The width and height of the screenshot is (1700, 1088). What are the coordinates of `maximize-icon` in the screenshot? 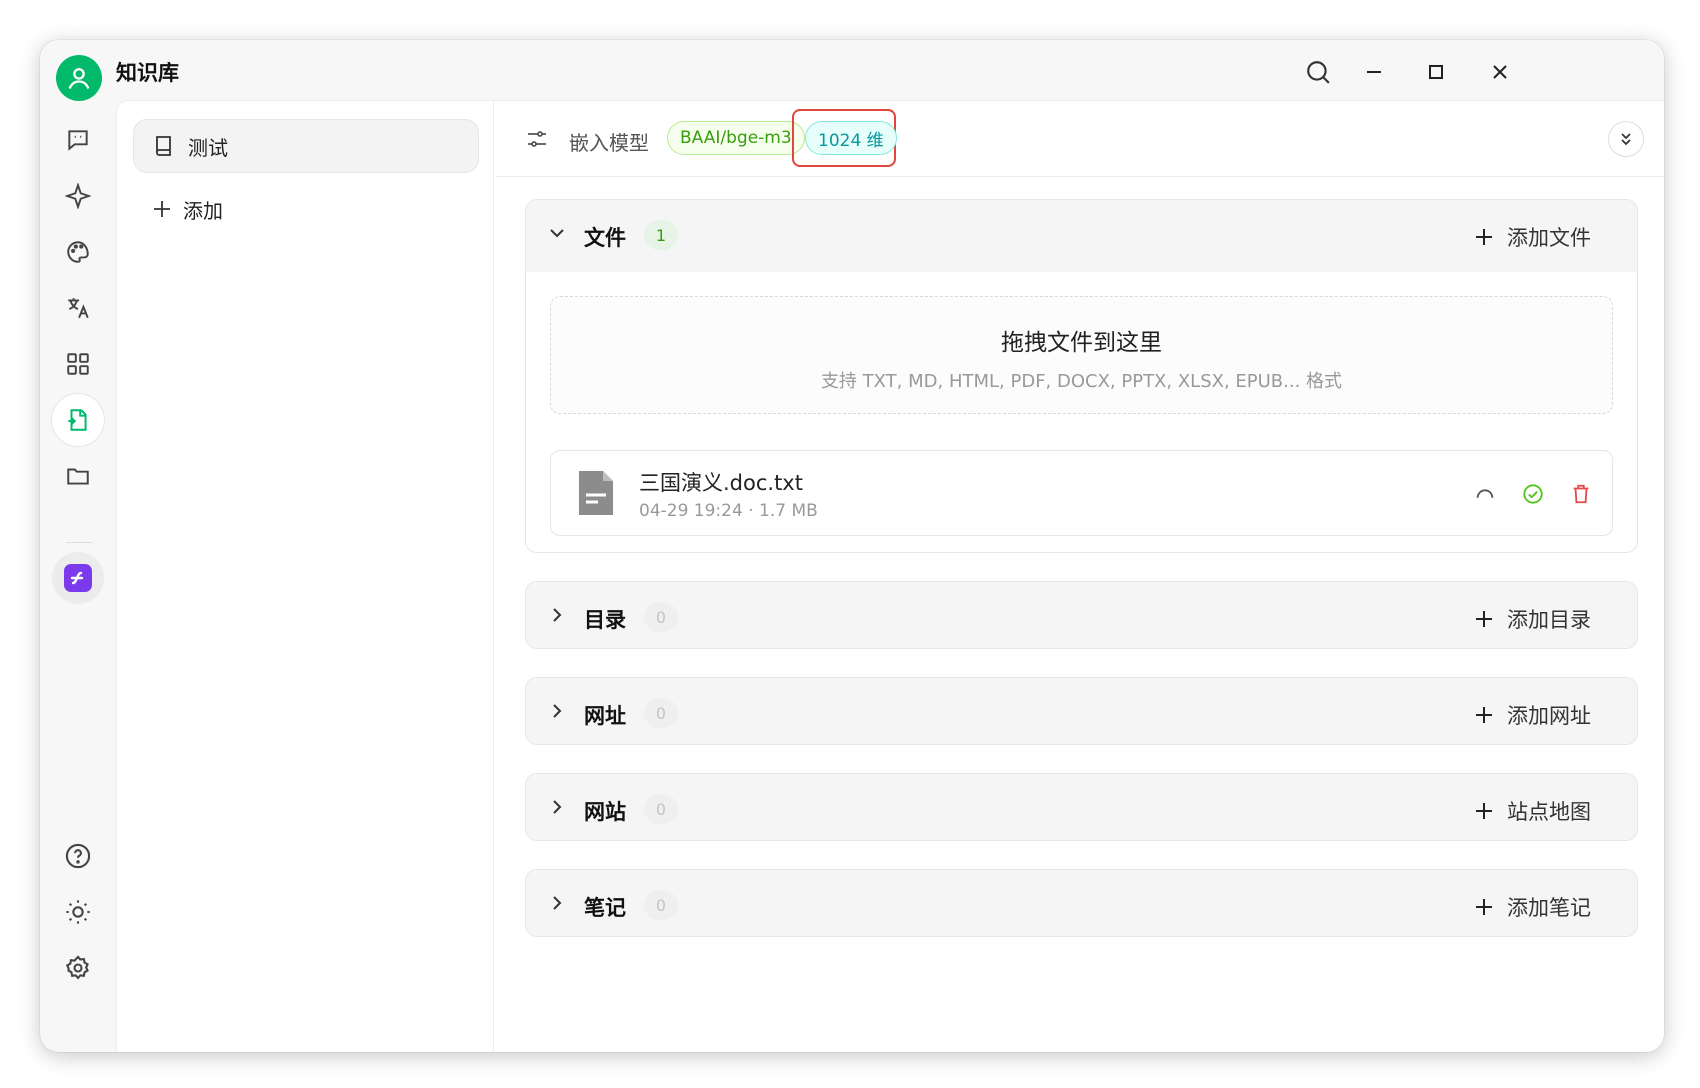 It's located at (1436, 72).